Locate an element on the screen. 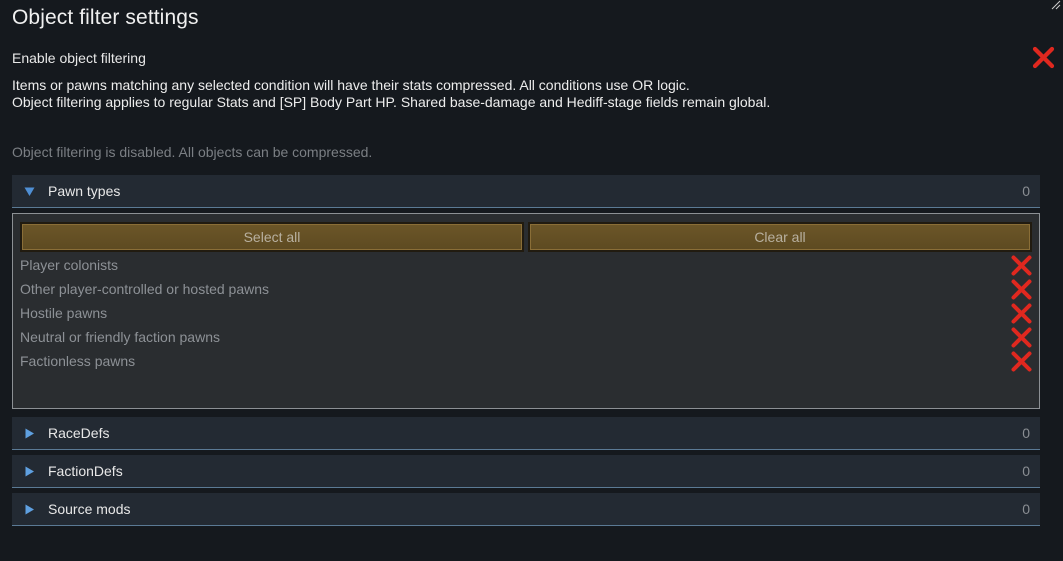  section-label-pawn-types: Pawn types is located at coordinates (84, 191).